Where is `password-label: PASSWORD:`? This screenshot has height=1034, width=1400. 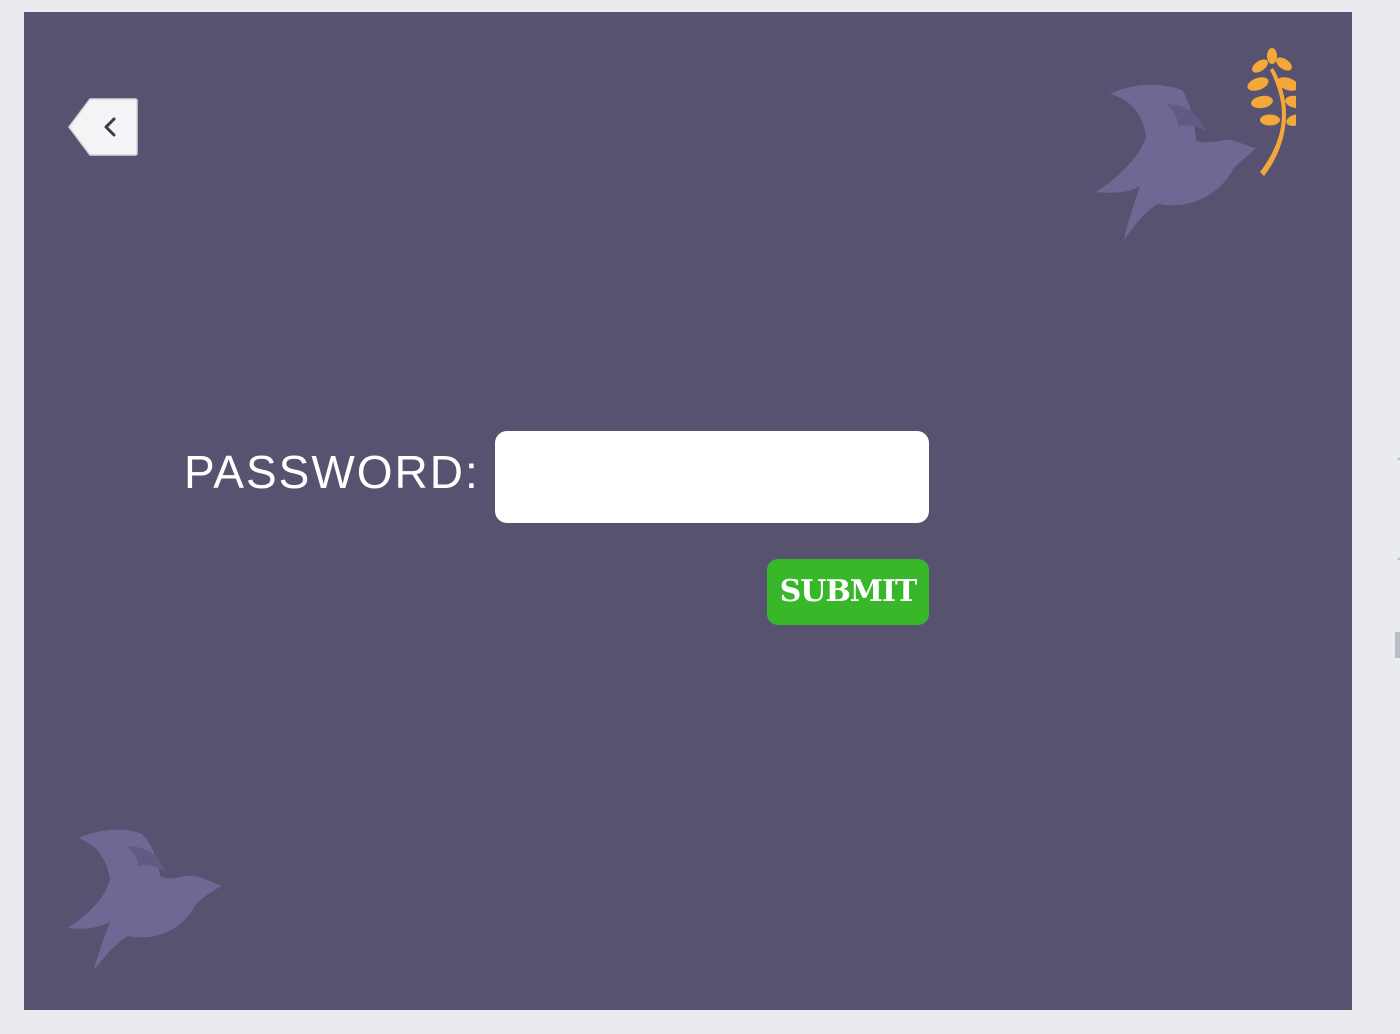
password-label: PASSWORD: is located at coordinates (332, 472).